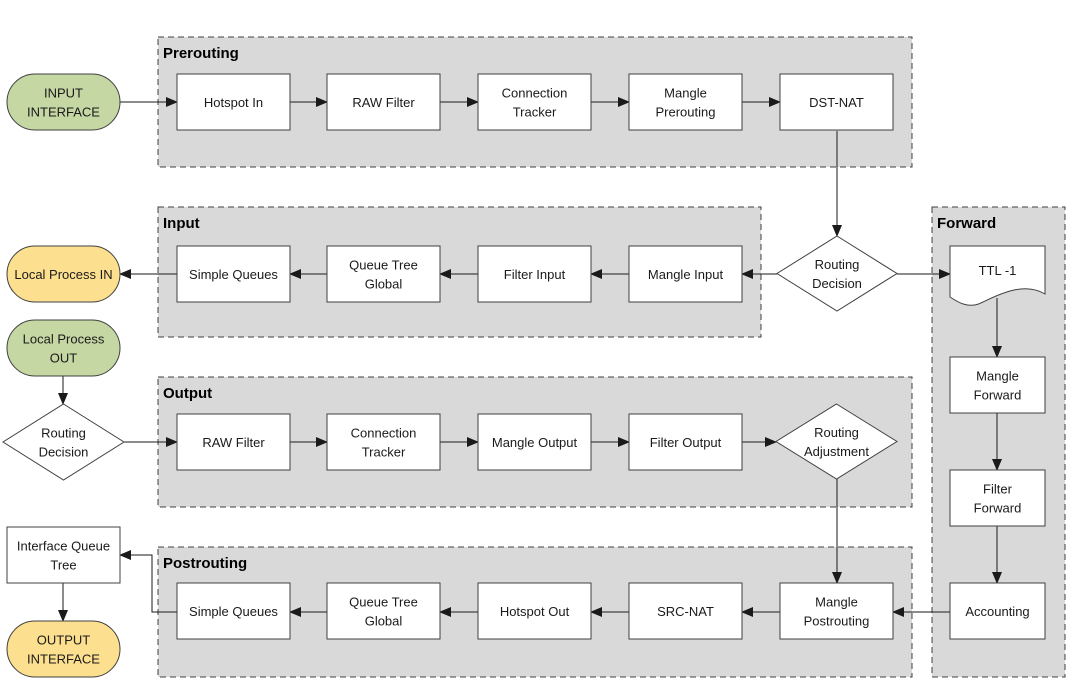  I want to click on node-post-hotspot-out: Hotspot Out, so click(534, 611).